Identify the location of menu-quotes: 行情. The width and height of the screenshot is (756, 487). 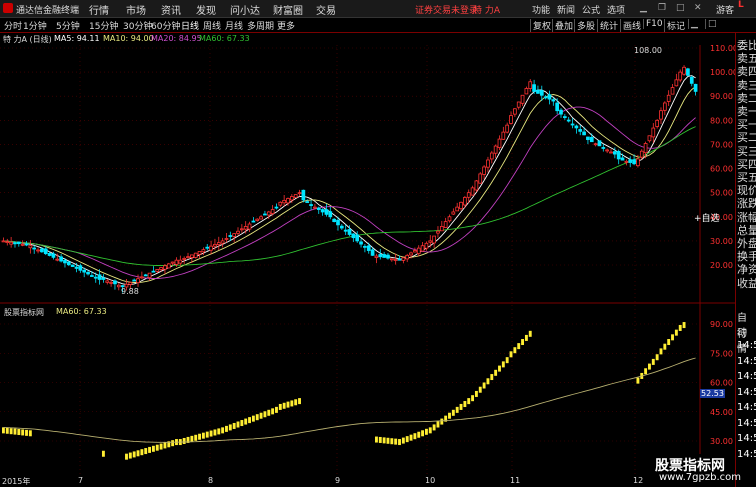
(99, 9).